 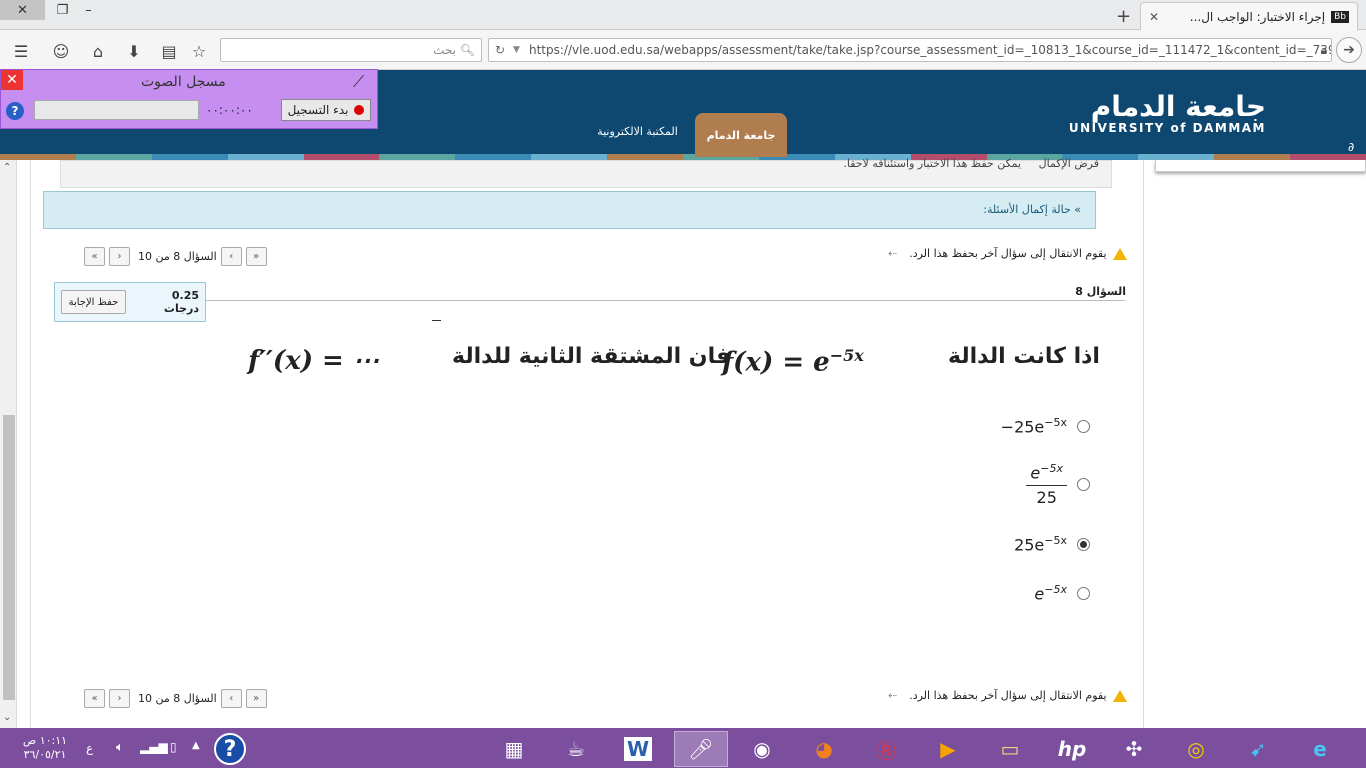 What do you see at coordinates (1154, 17) in the screenshot?
I see `close-tab-icon: ✕` at bounding box center [1154, 17].